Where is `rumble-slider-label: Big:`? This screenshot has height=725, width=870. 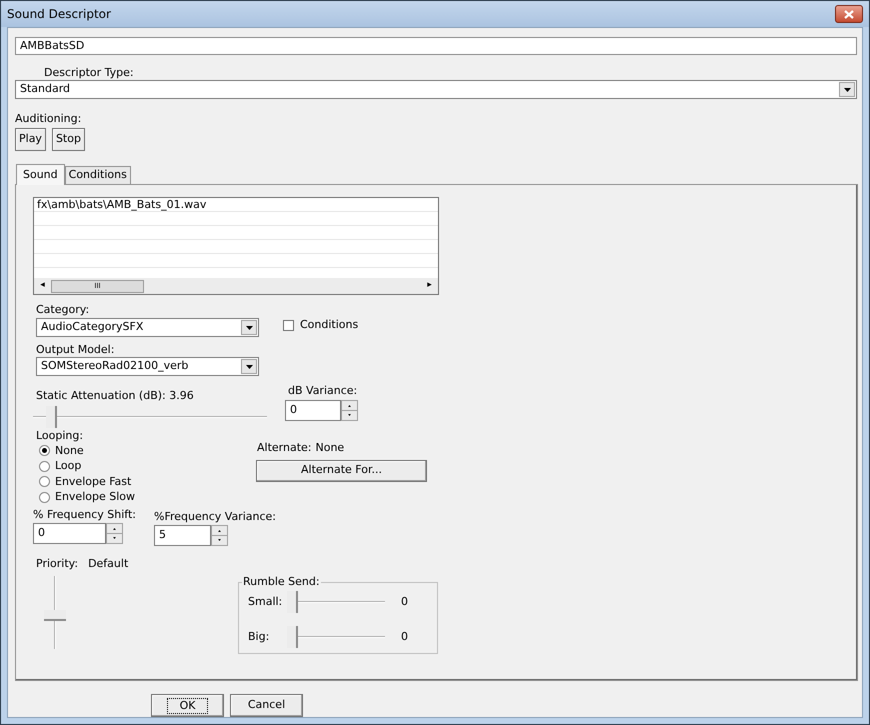
rumble-slider-label: Big: is located at coordinates (259, 636).